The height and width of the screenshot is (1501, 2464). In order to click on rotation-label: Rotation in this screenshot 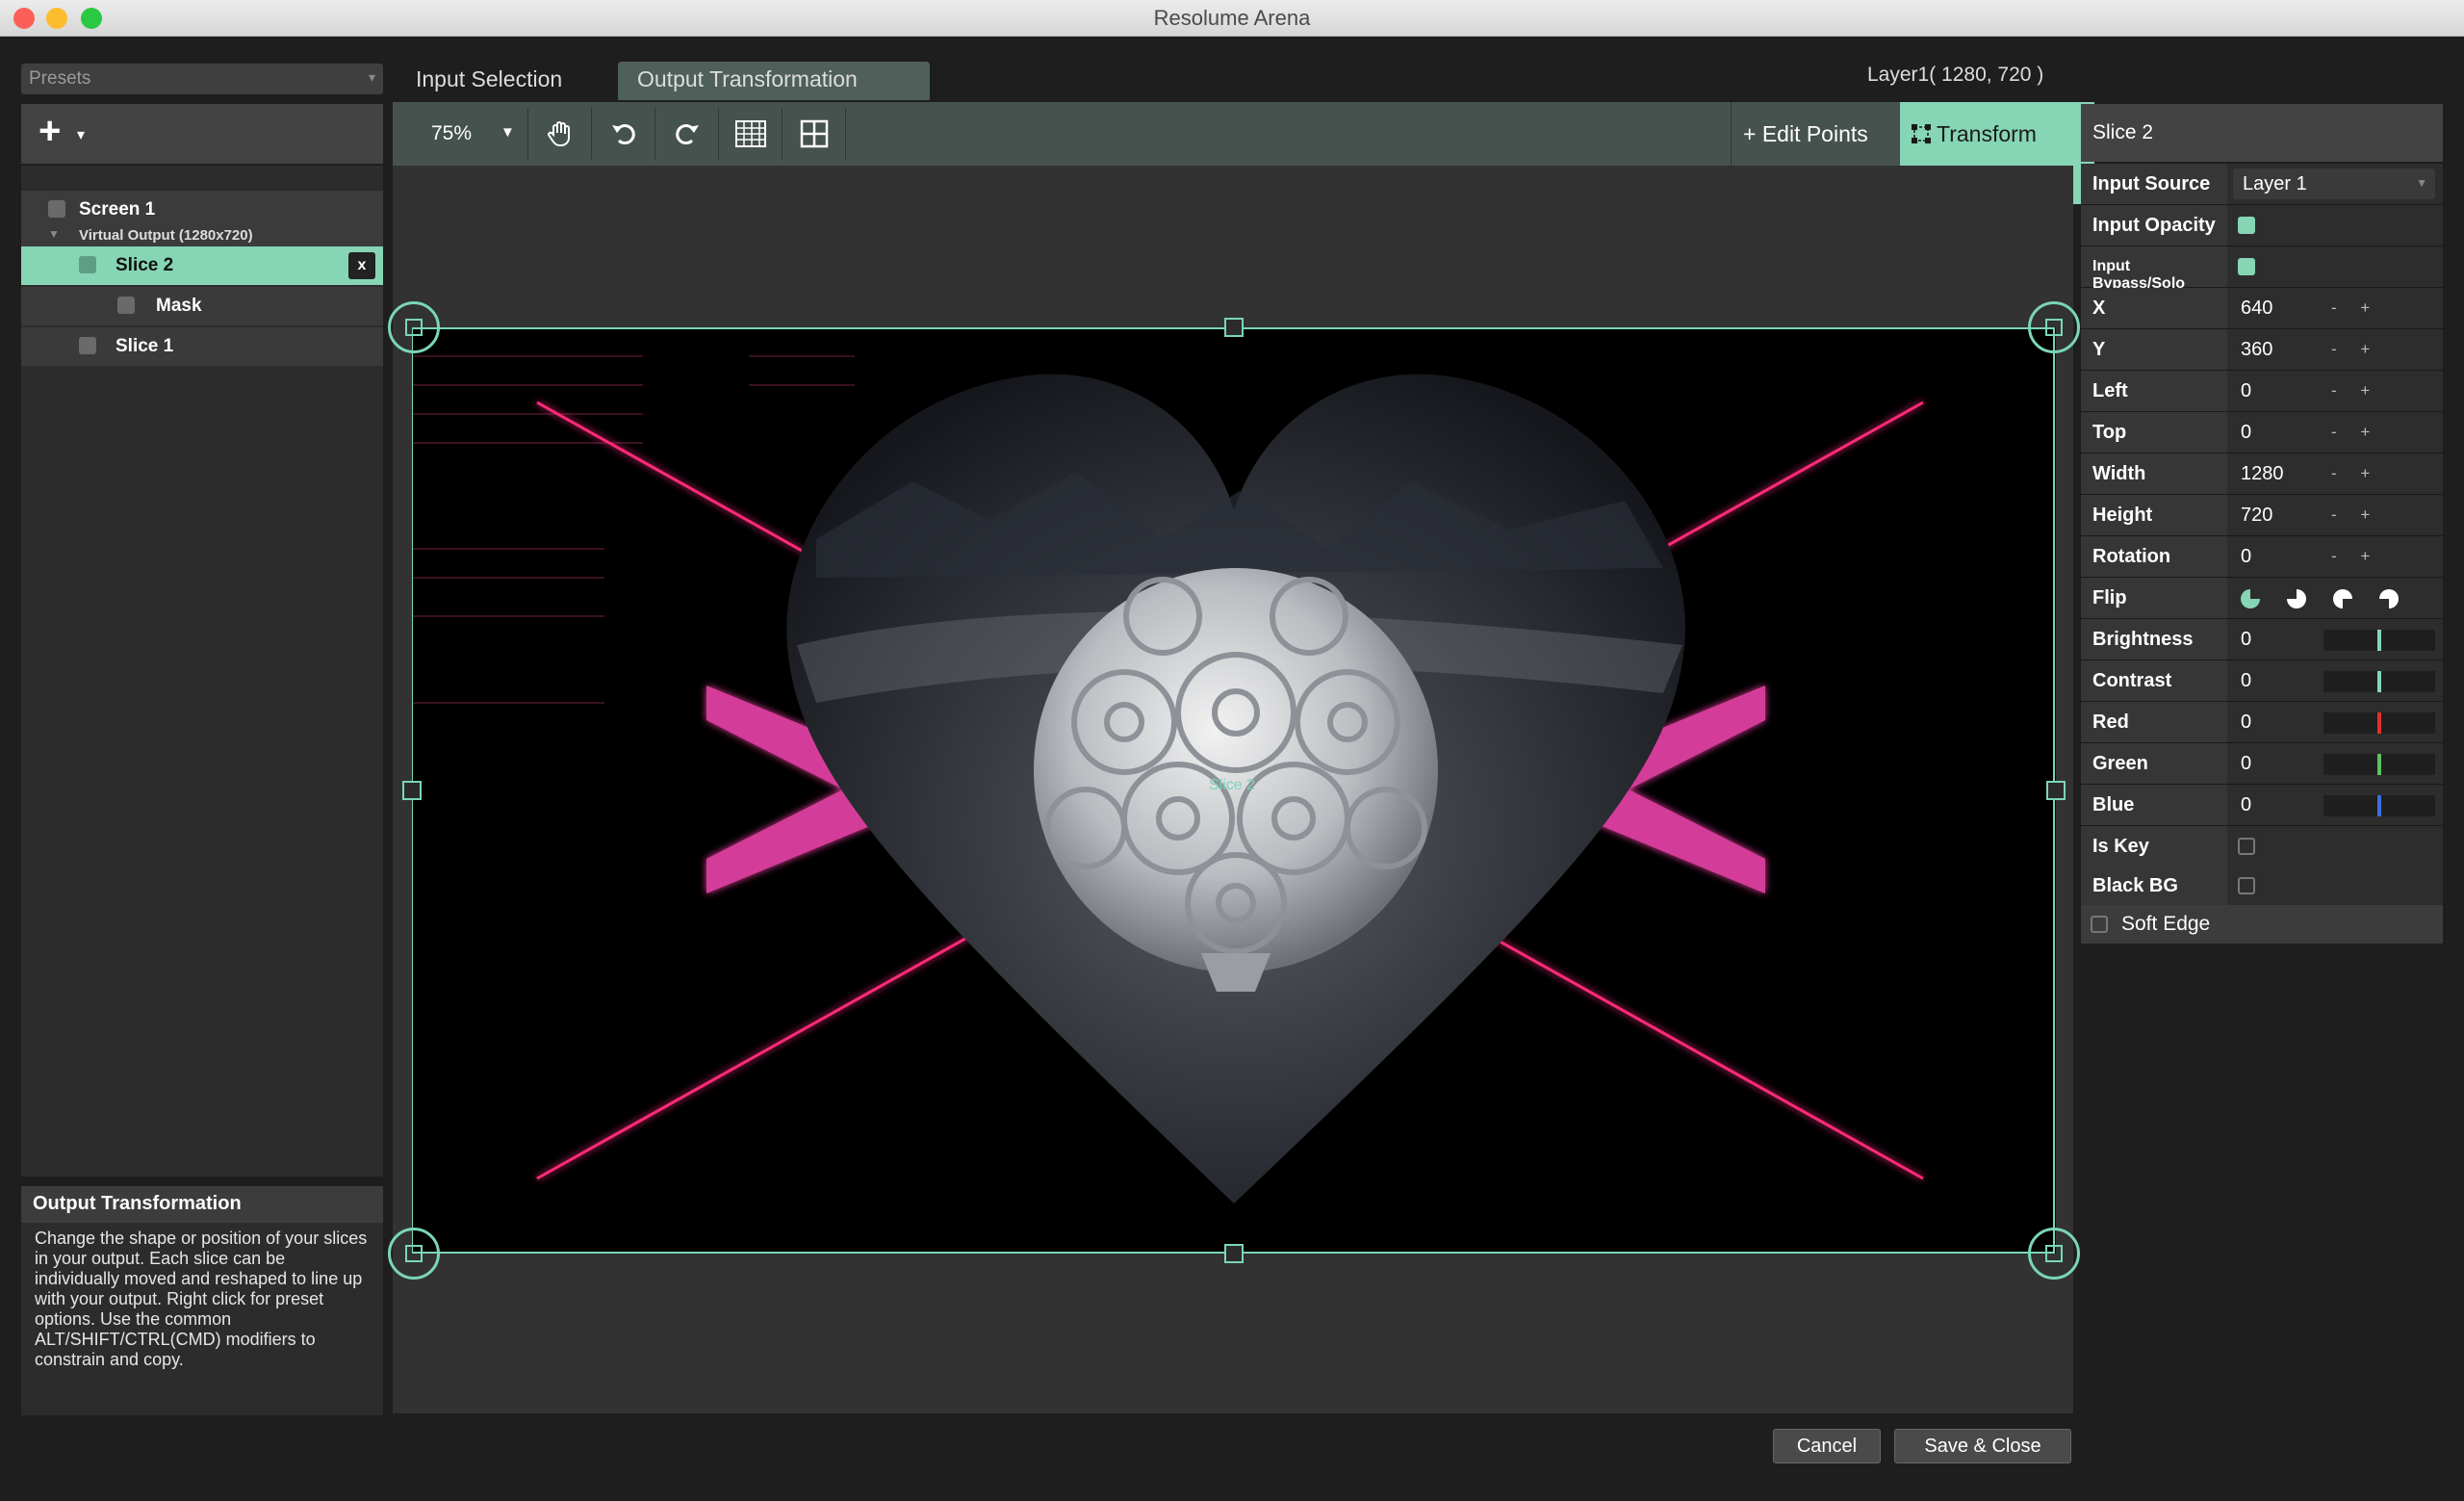, I will do `click(2154, 557)`.